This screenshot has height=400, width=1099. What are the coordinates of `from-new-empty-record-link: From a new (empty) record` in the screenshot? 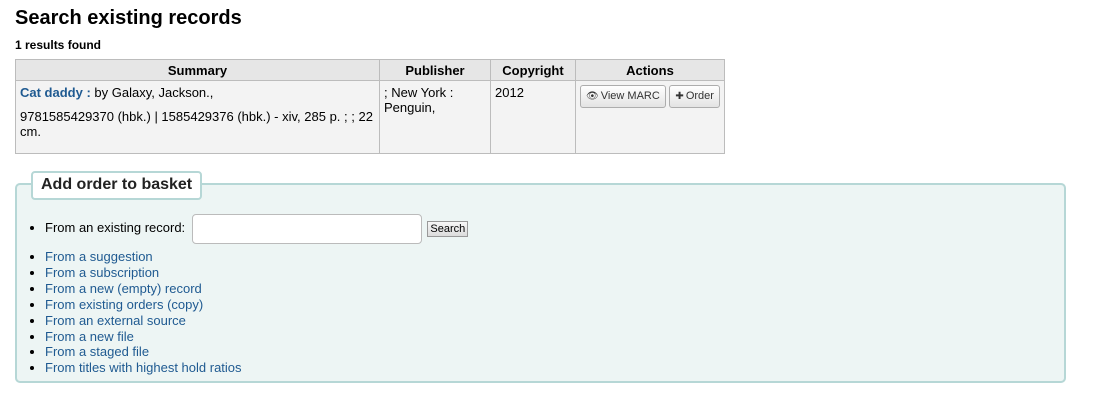 It's located at (123, 288).